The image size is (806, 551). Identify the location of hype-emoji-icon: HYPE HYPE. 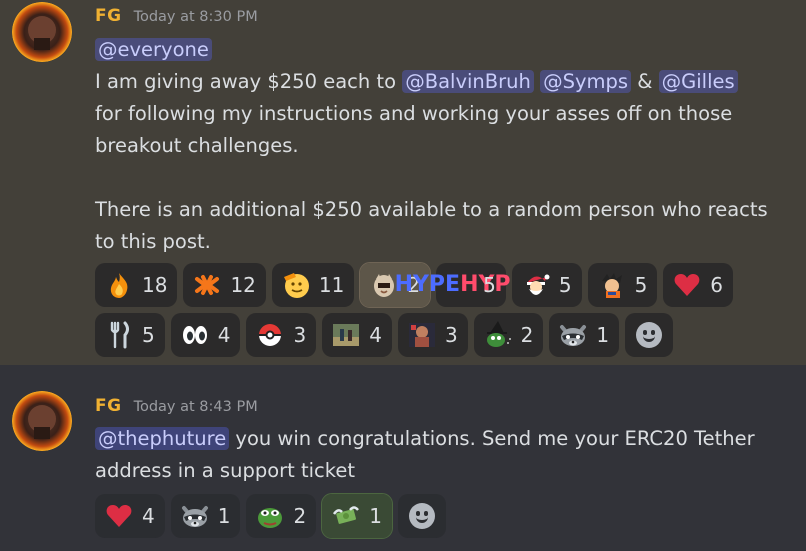
(460, 284).